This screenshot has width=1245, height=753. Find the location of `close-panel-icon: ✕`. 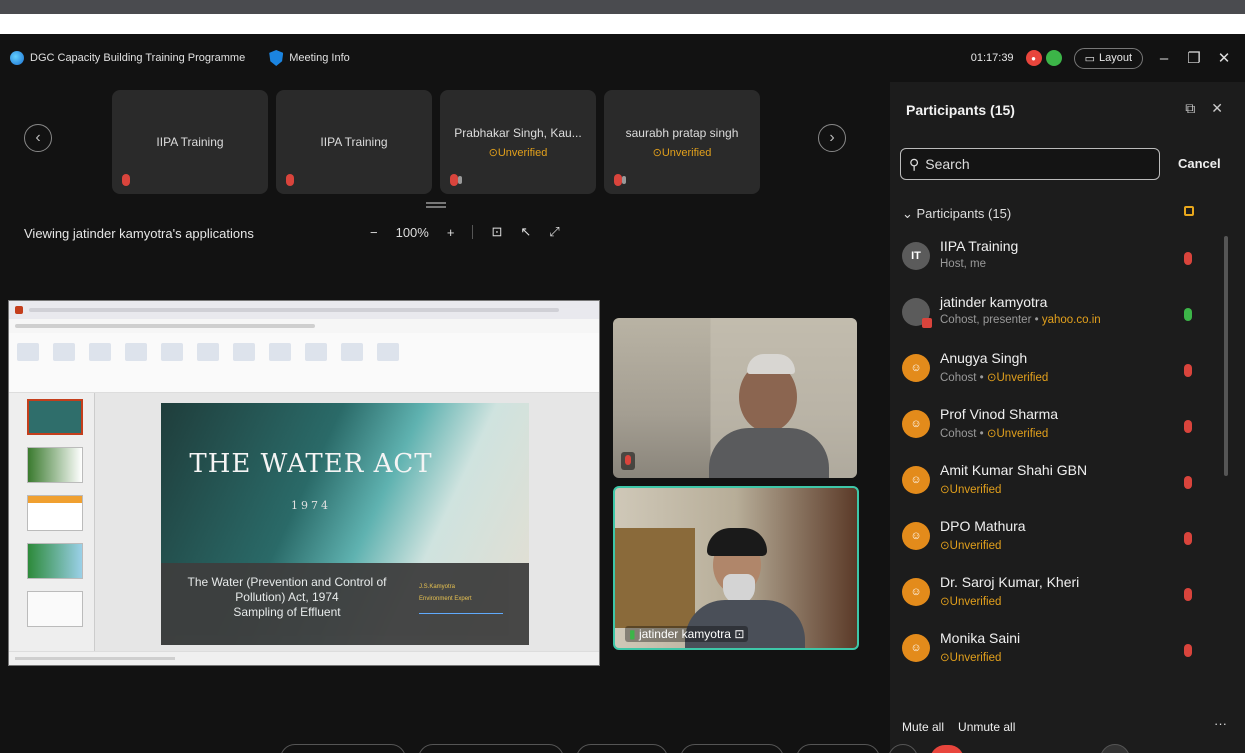

close-panel-icon: ✕ is located at coordinates (1217, 108).